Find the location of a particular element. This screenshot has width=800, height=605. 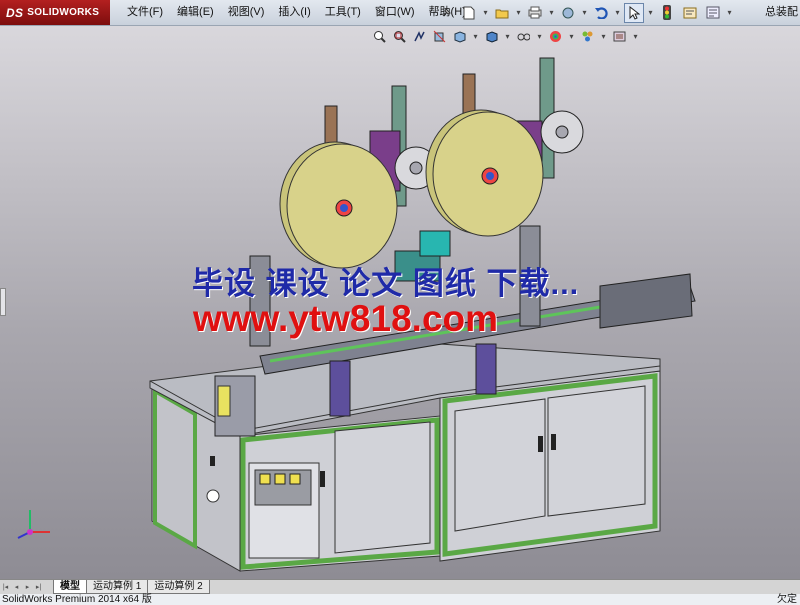

traffic-light-icon is located at coordinates (667, 13).